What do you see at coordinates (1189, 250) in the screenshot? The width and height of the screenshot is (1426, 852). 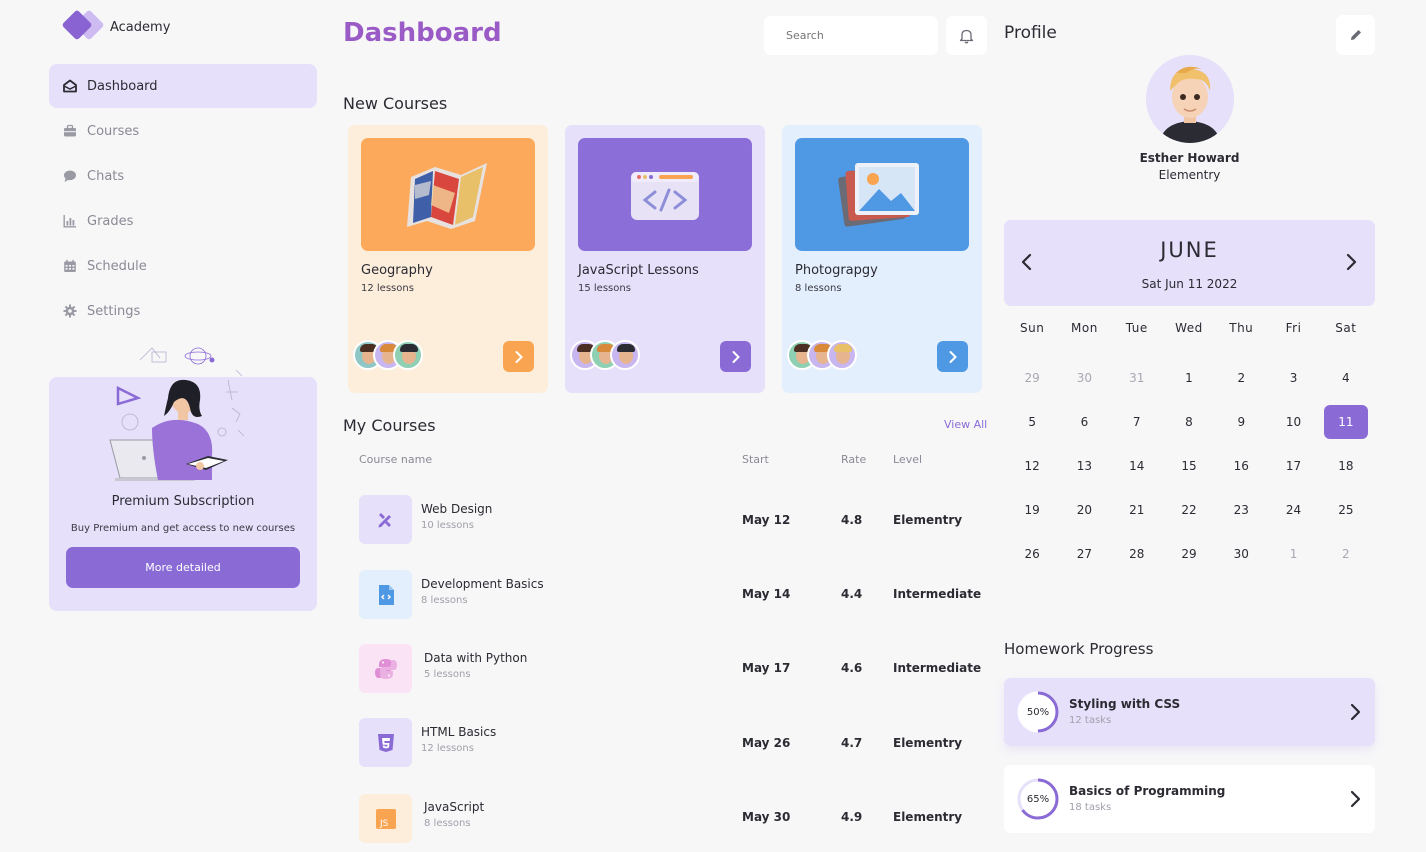 I see `calendar-month: JUNE` at bounding box center [1189, 250].